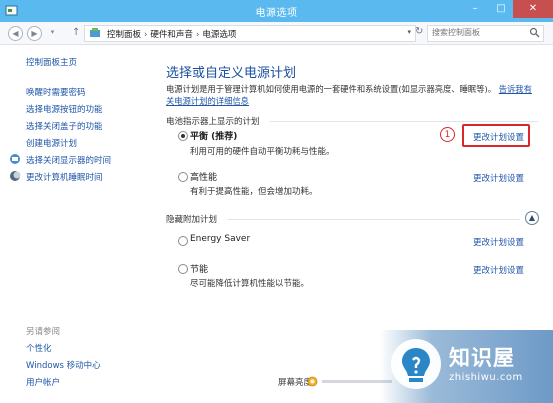 The image size is (553, 403). What do you see at coordinates (276, 11) in the screenshot?
I see `title-bar: 电源选项 – □ ✕` at bounding box center [276, 11].